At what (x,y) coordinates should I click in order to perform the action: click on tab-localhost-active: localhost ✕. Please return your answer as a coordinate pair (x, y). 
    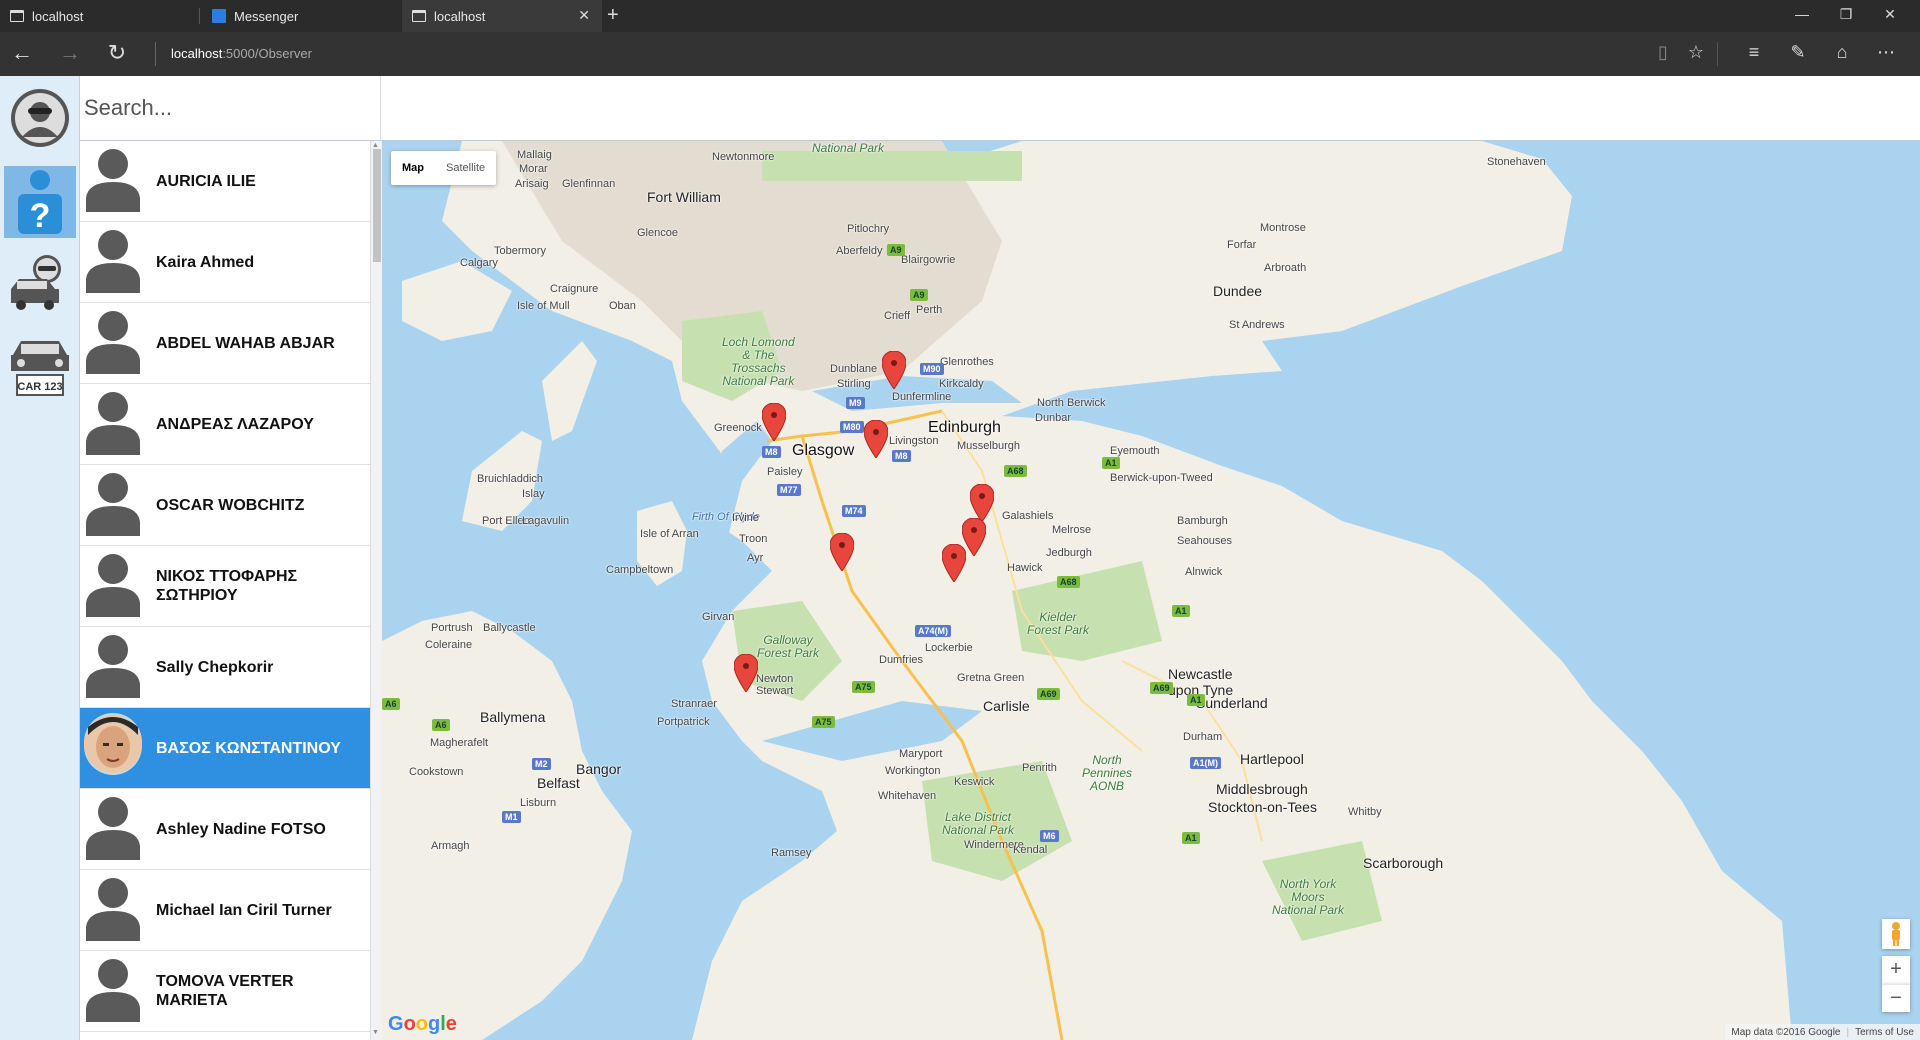
    Looking at the image, I should click on (502, 16).